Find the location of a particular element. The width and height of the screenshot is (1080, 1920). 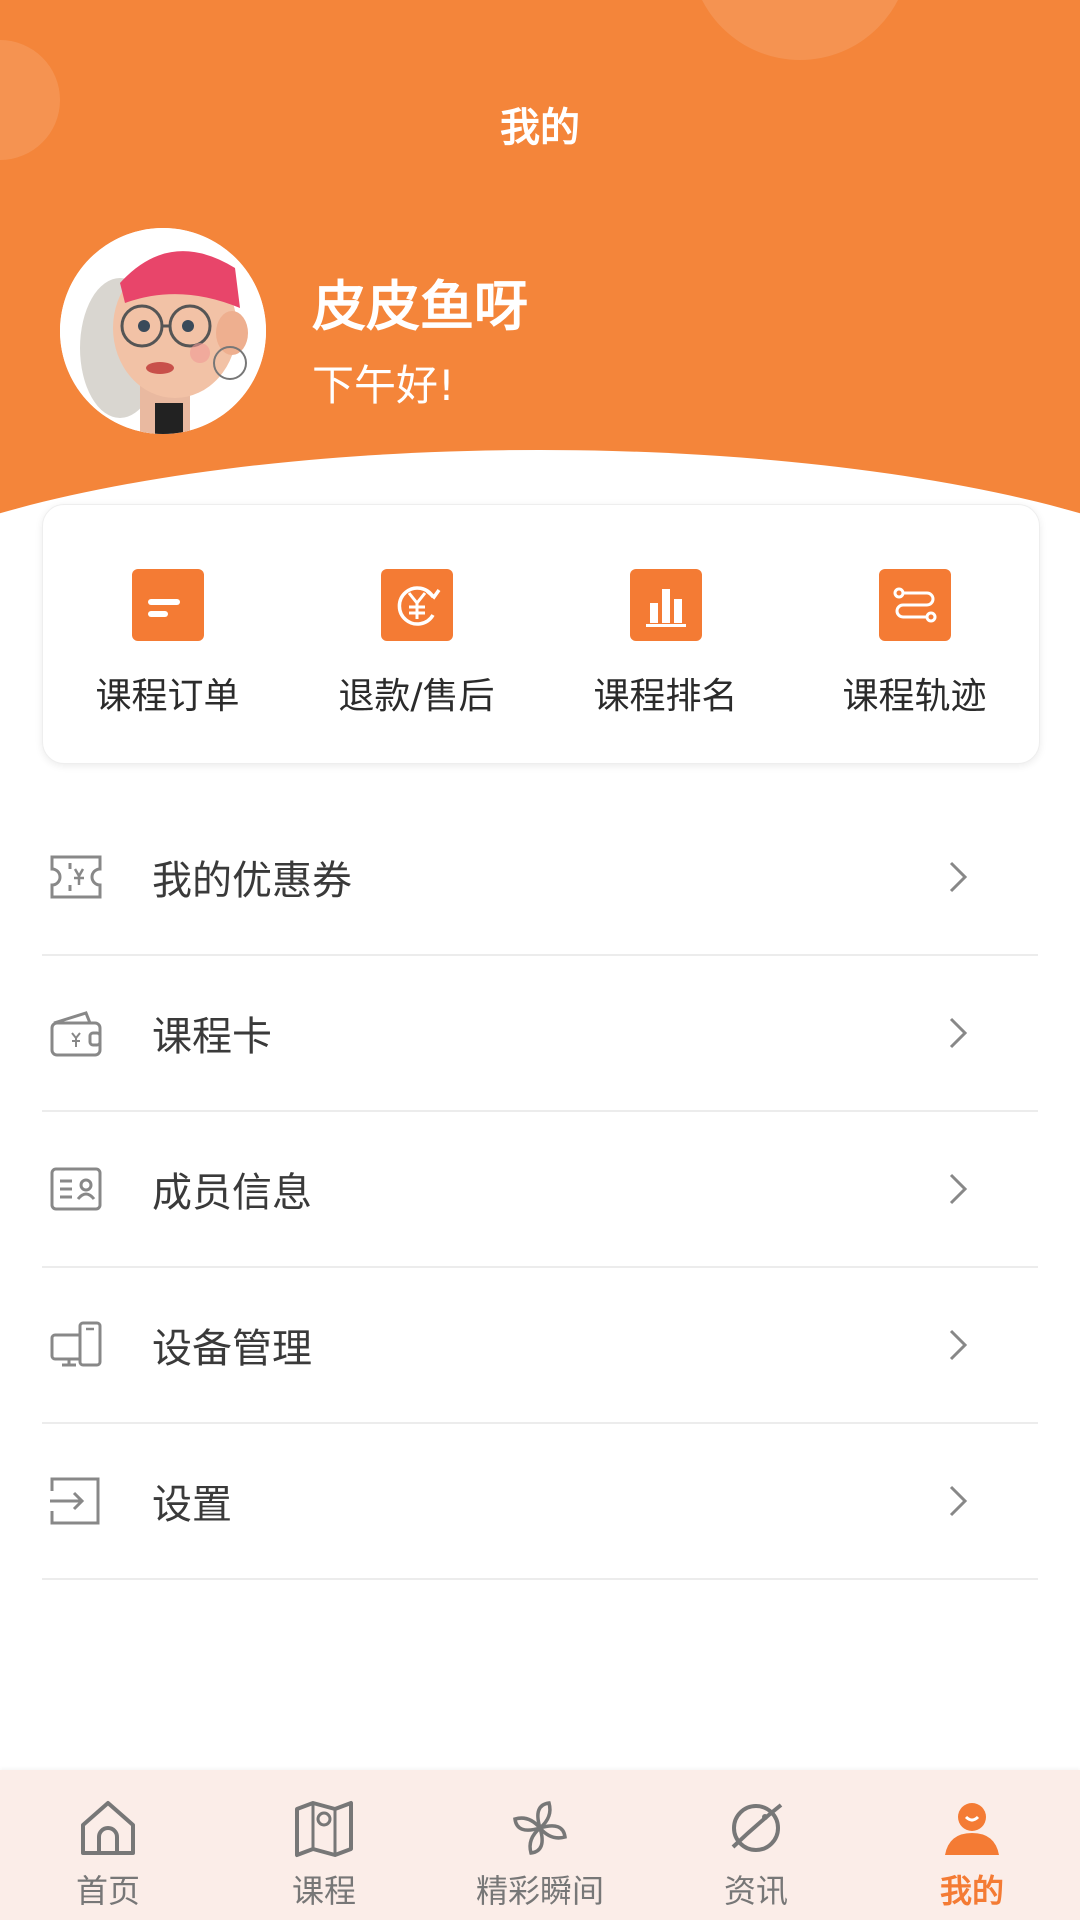

pinwheel-icon is located at coordinates (540, 1828).